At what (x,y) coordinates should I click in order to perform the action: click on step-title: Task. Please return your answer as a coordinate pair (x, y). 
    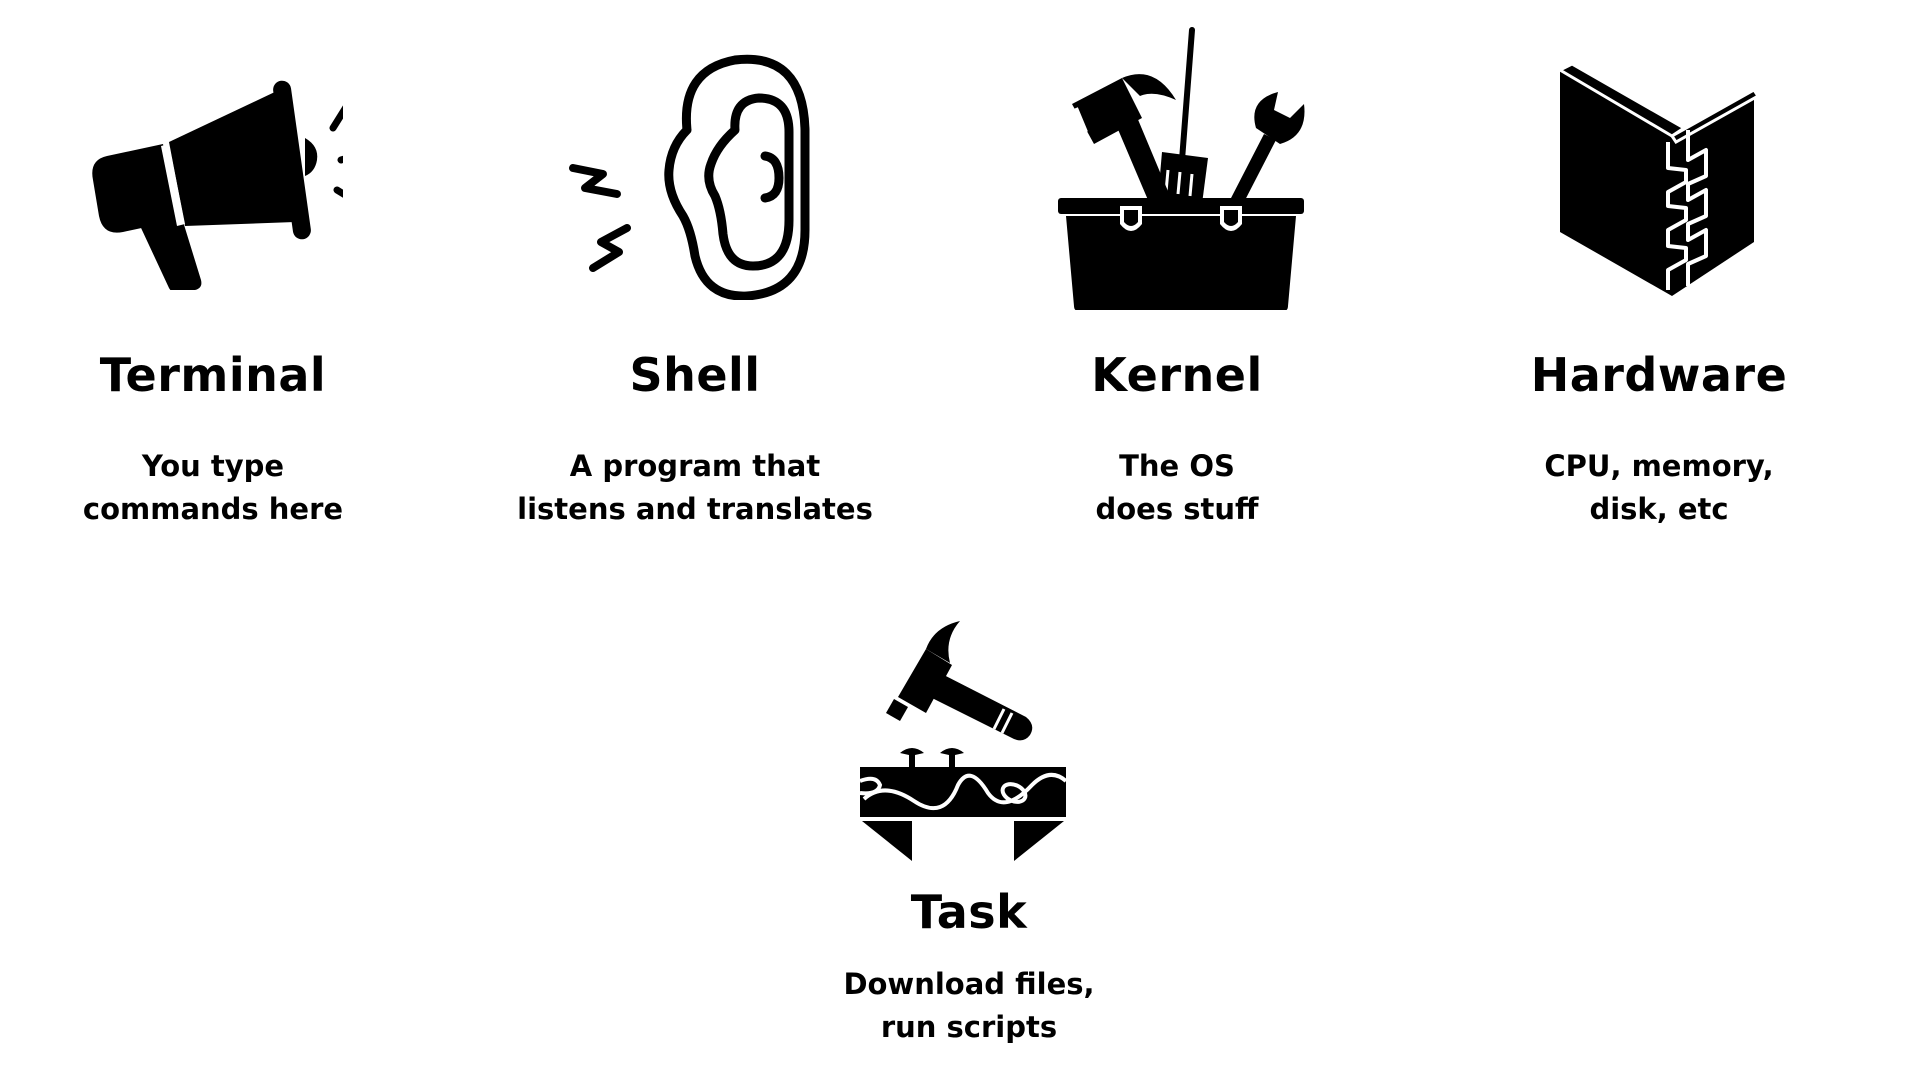
    Looking at the image, I should click on (969, 912).